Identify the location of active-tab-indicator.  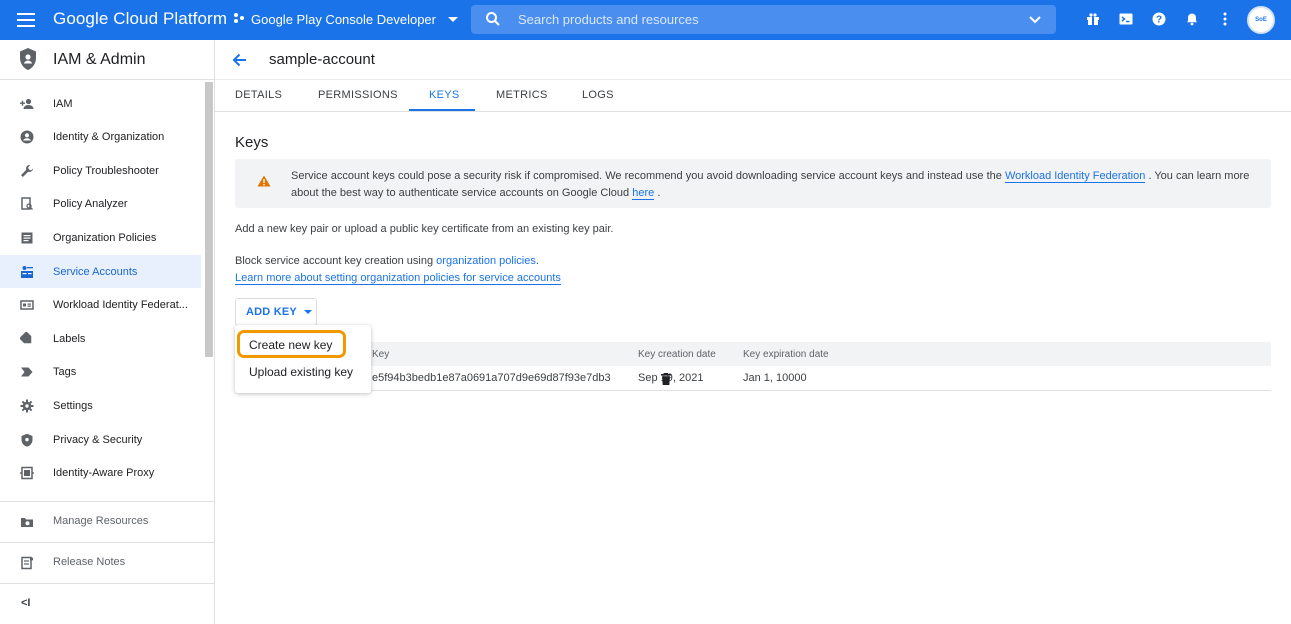
(442, 110).